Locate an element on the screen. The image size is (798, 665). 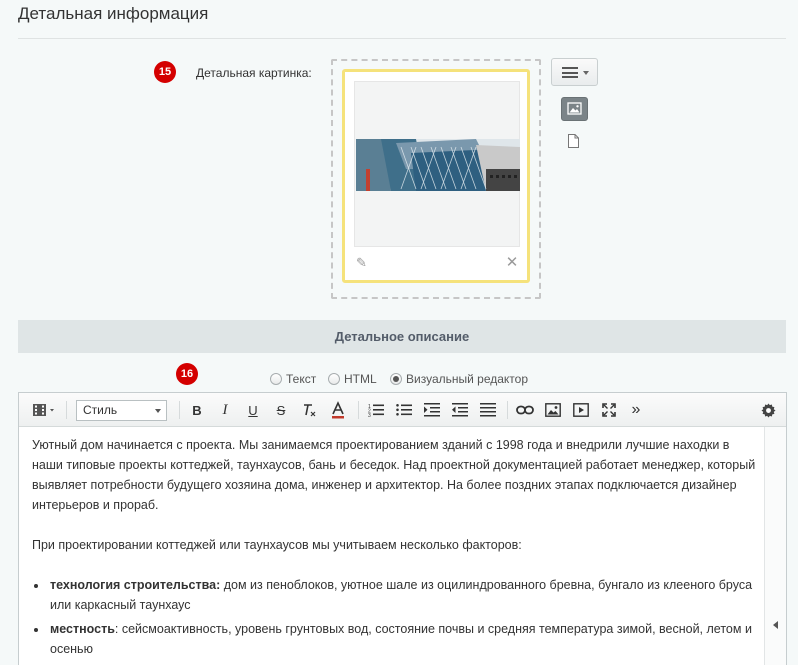
film-icon is located at coordinates (43, 410).